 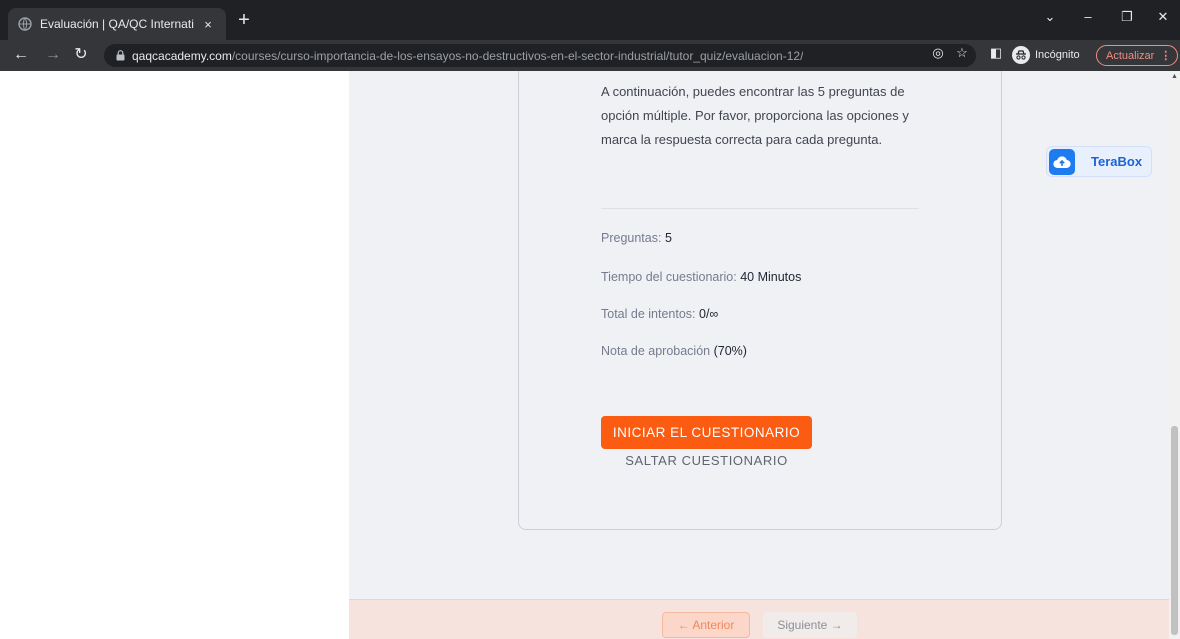 I want to click on quiz-time: Tiempo del cuestionario: 40 Minutos, so click(x=701, y=277).